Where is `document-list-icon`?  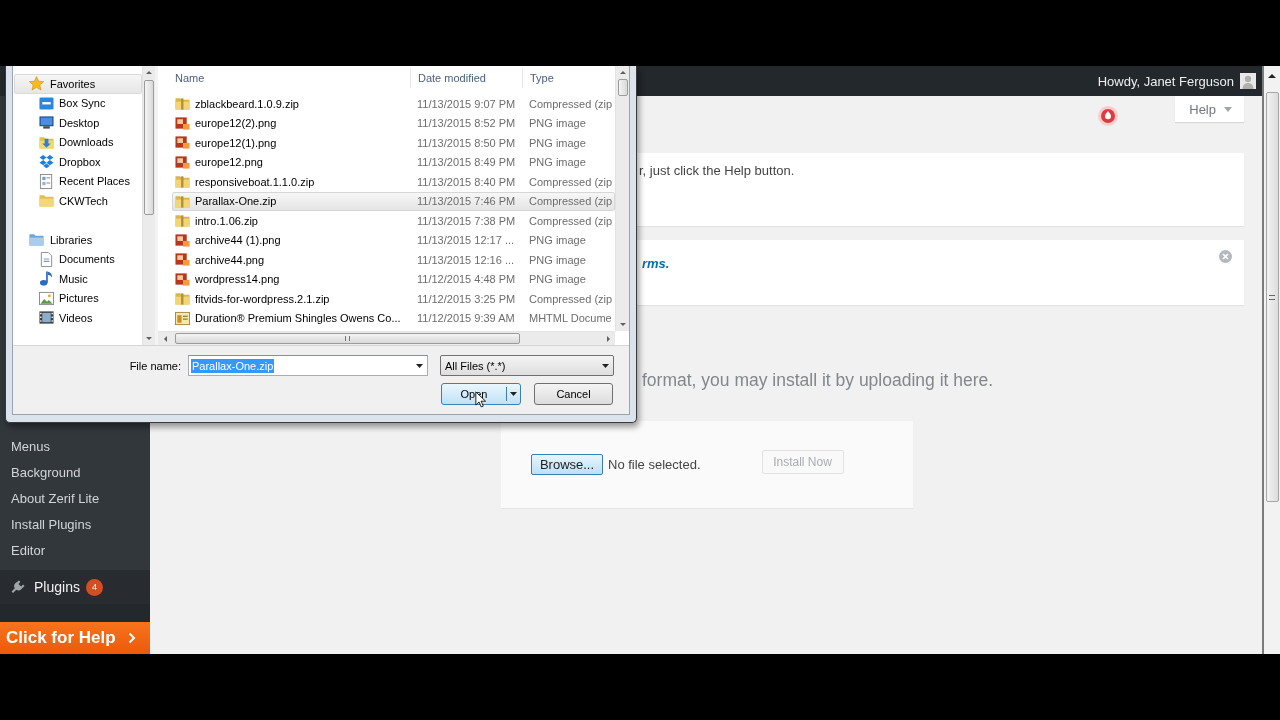 document-list-icon is located at coordinates (46, 181).